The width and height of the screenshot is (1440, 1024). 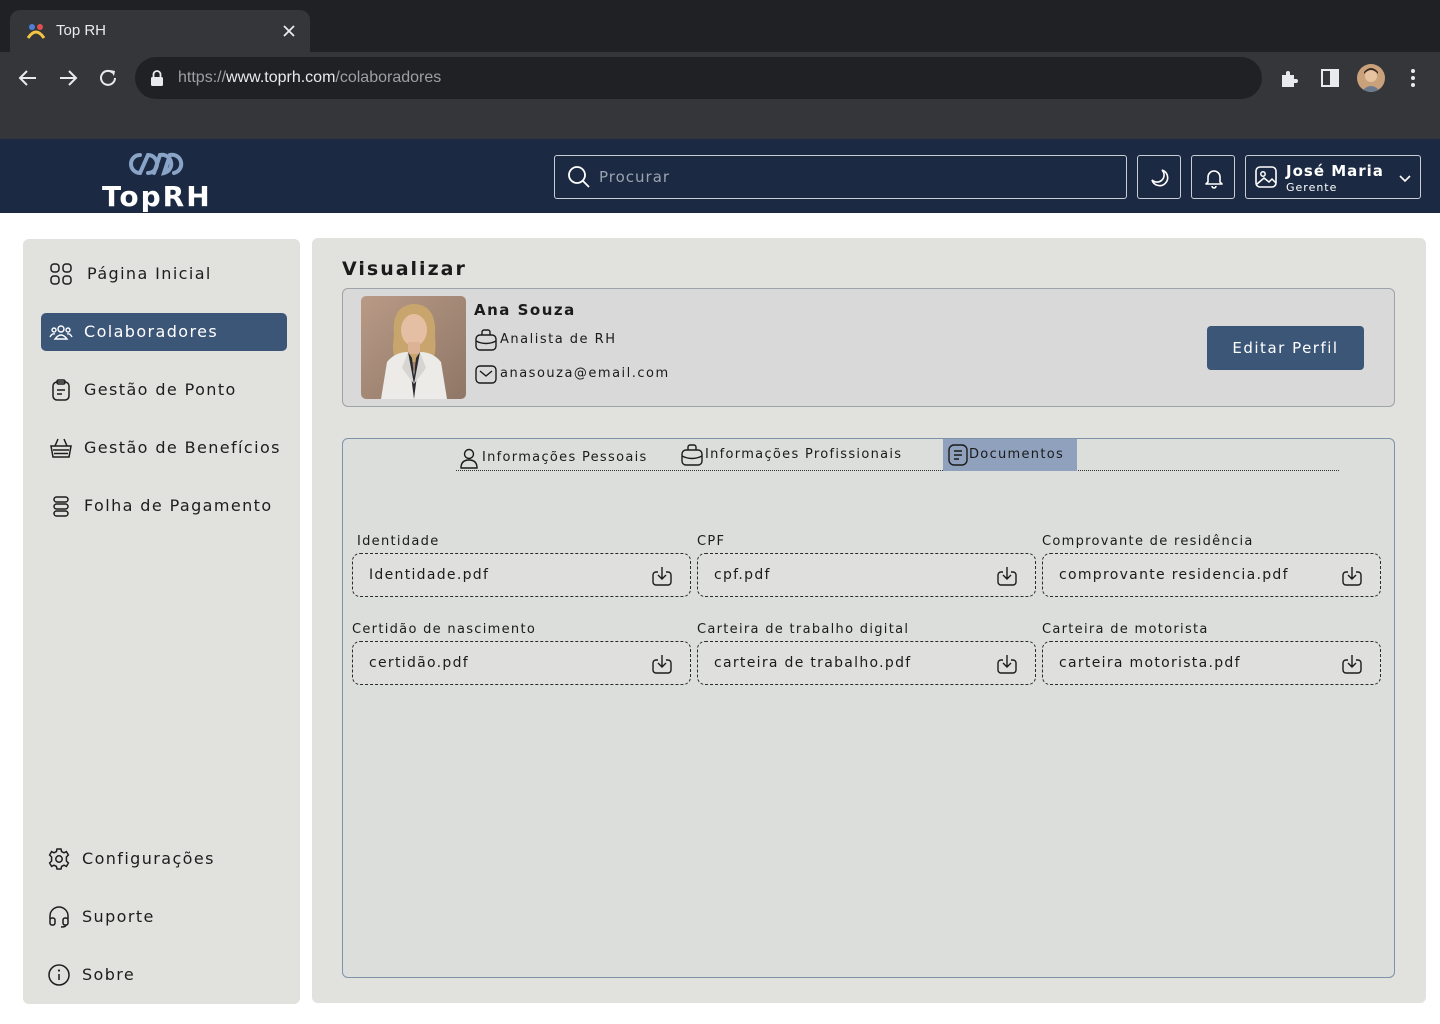 What do you see at coordinates (151, 331) in the screenshot?
I see `sidebar-item-label: Colaboradores` at bounding box center [151, 331].